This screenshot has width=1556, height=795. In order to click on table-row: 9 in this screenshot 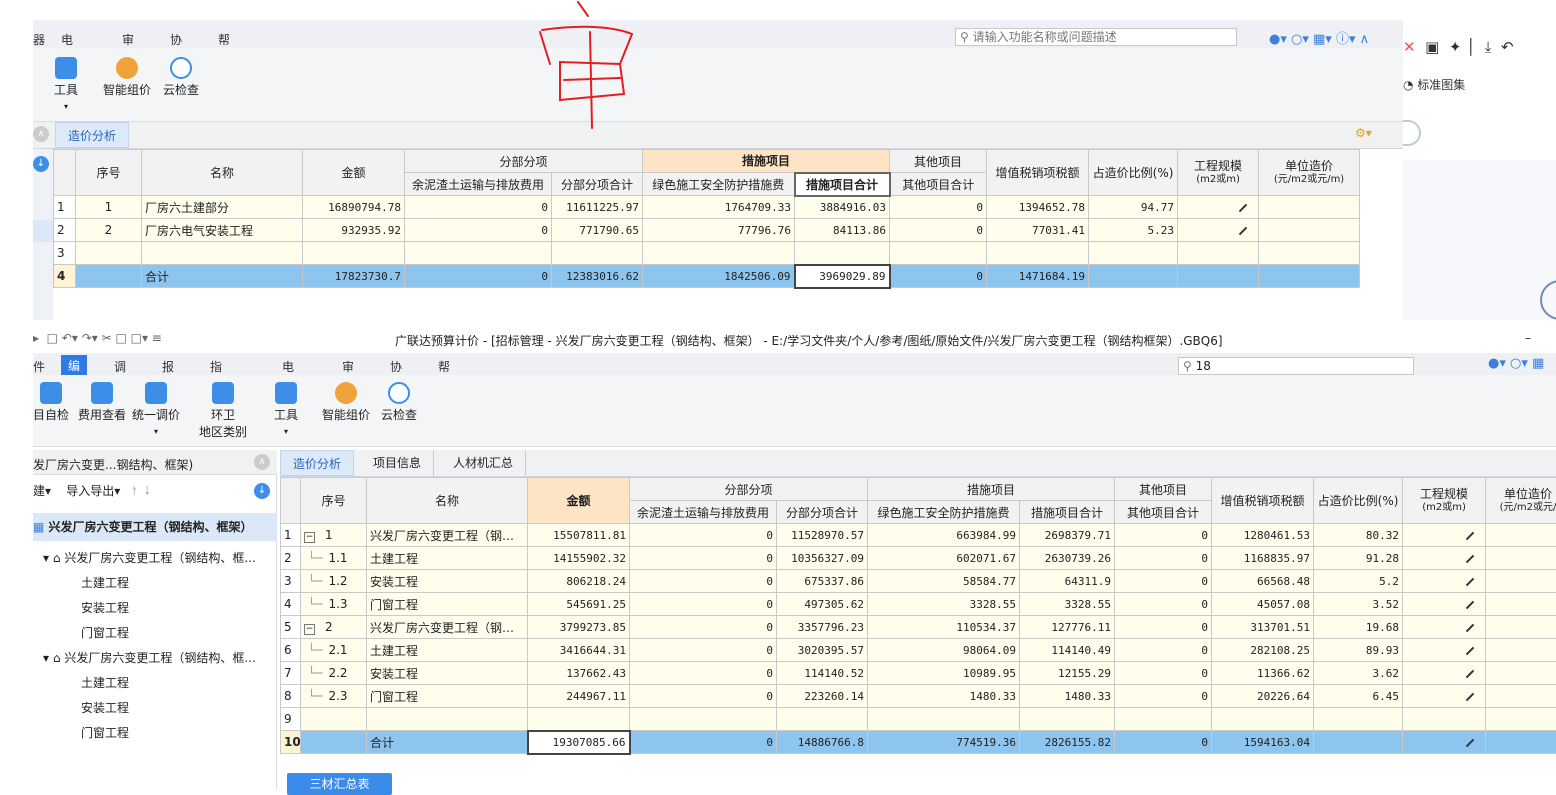, I will do `click(918, 719)`.